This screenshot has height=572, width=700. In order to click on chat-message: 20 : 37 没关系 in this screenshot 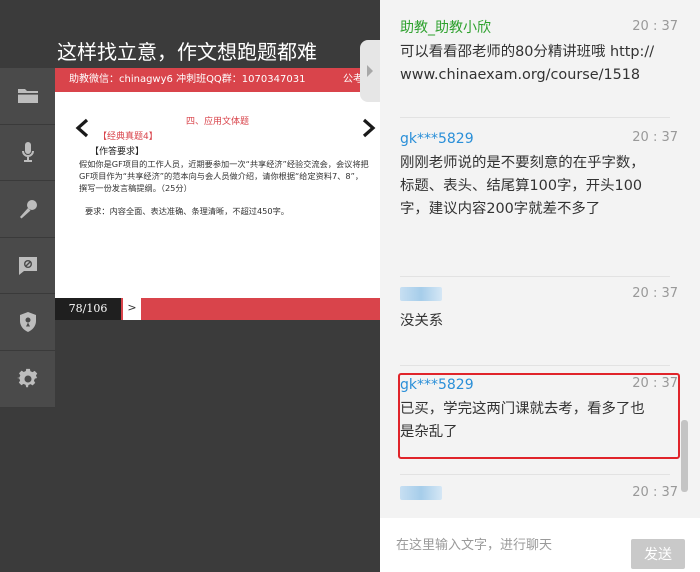, I will do `click(543, 308)`.